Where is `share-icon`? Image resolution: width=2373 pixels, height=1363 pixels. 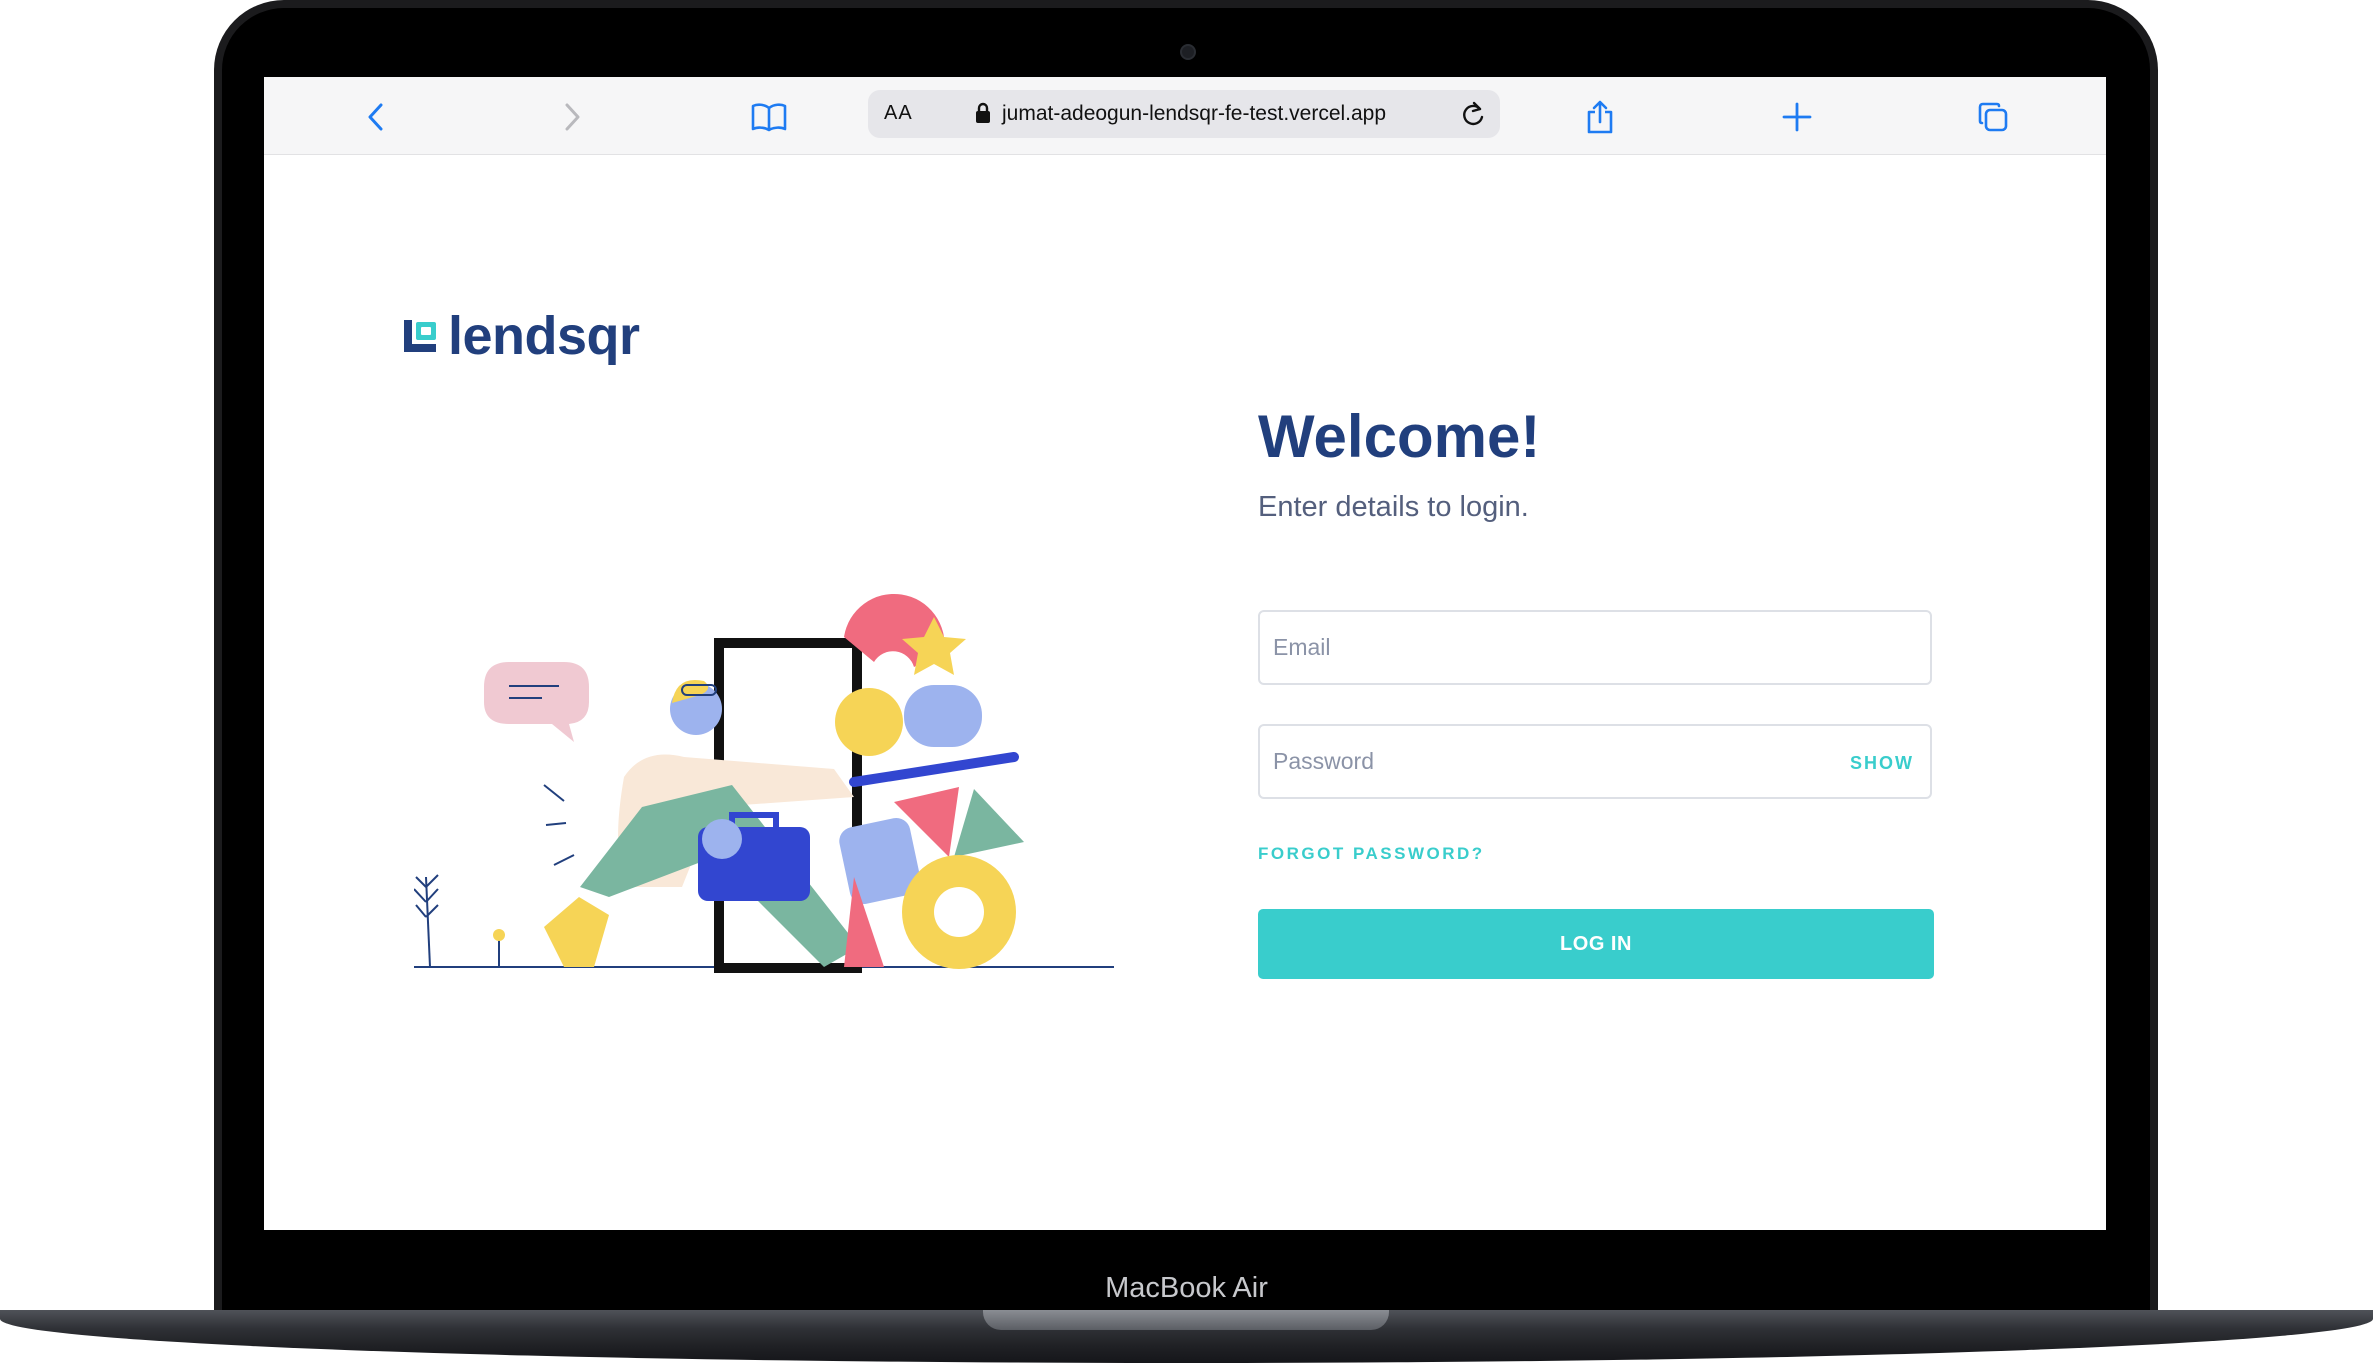
share-icon is located at coordinates (1600, 117).